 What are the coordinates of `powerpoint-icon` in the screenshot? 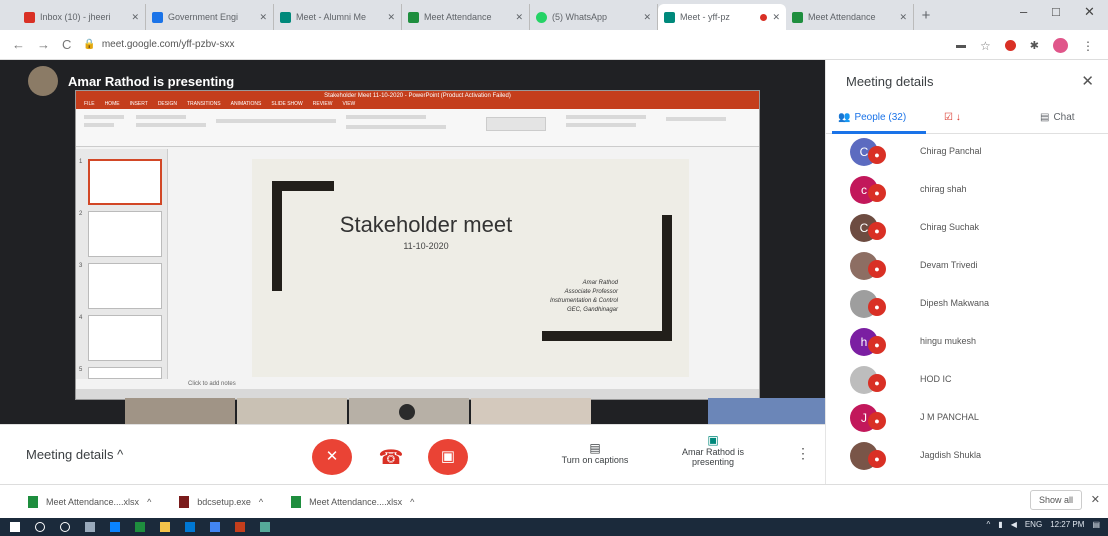 It's located at (240, 527).